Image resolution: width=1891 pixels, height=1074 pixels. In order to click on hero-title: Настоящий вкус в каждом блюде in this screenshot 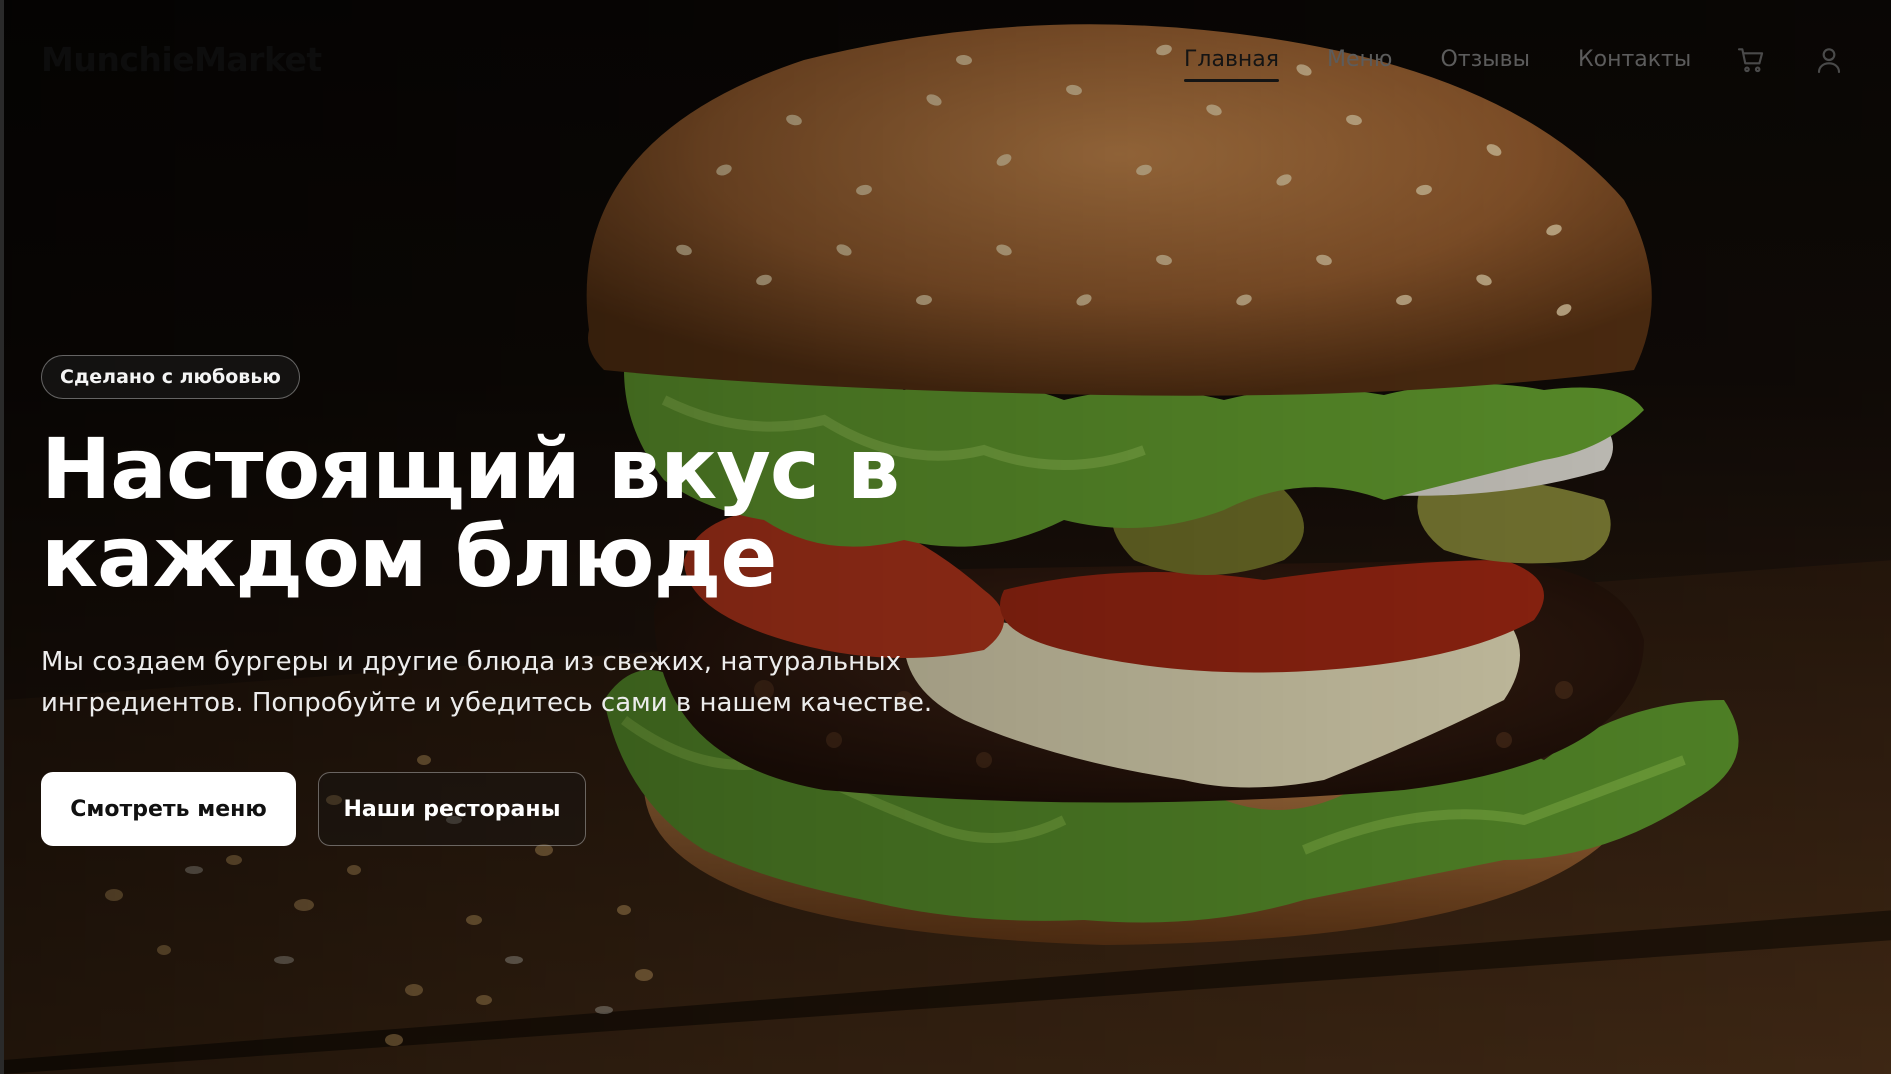, I will do `click(491, 513)`.